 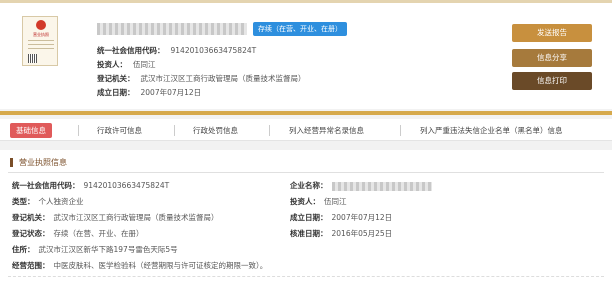 What do you see at coordinates (31, 130) in the screenshot?
I see `tab-basic-info: 基础信息` at bounding box center [31, 130].